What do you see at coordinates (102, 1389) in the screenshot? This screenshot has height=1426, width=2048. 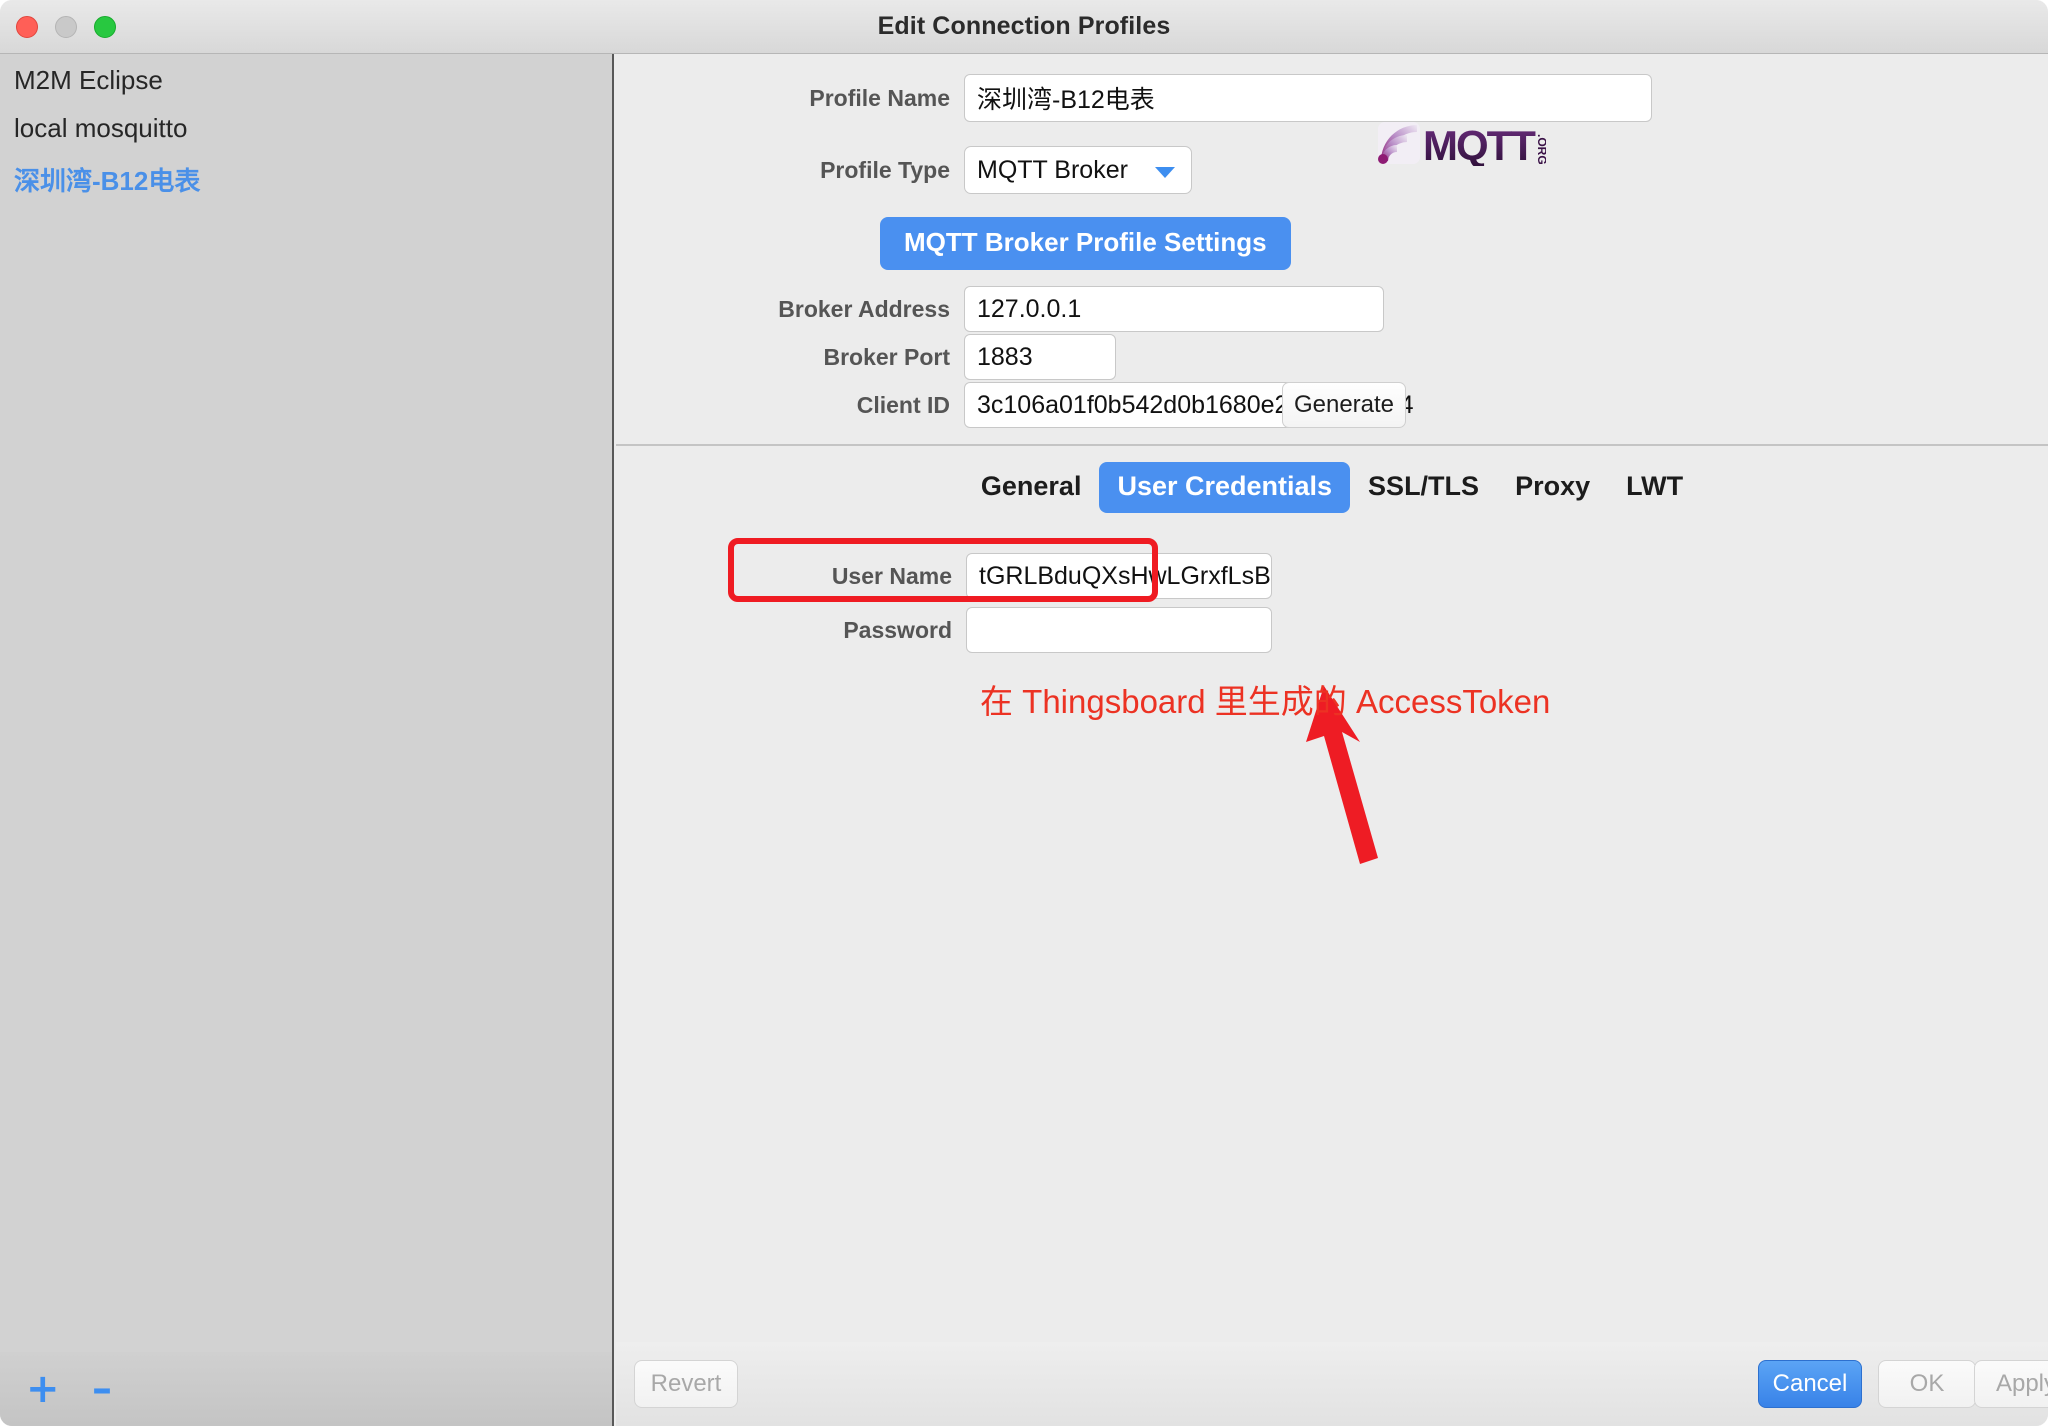 I see `remove-profile-icon: –` at bounding box center [102, 1389].